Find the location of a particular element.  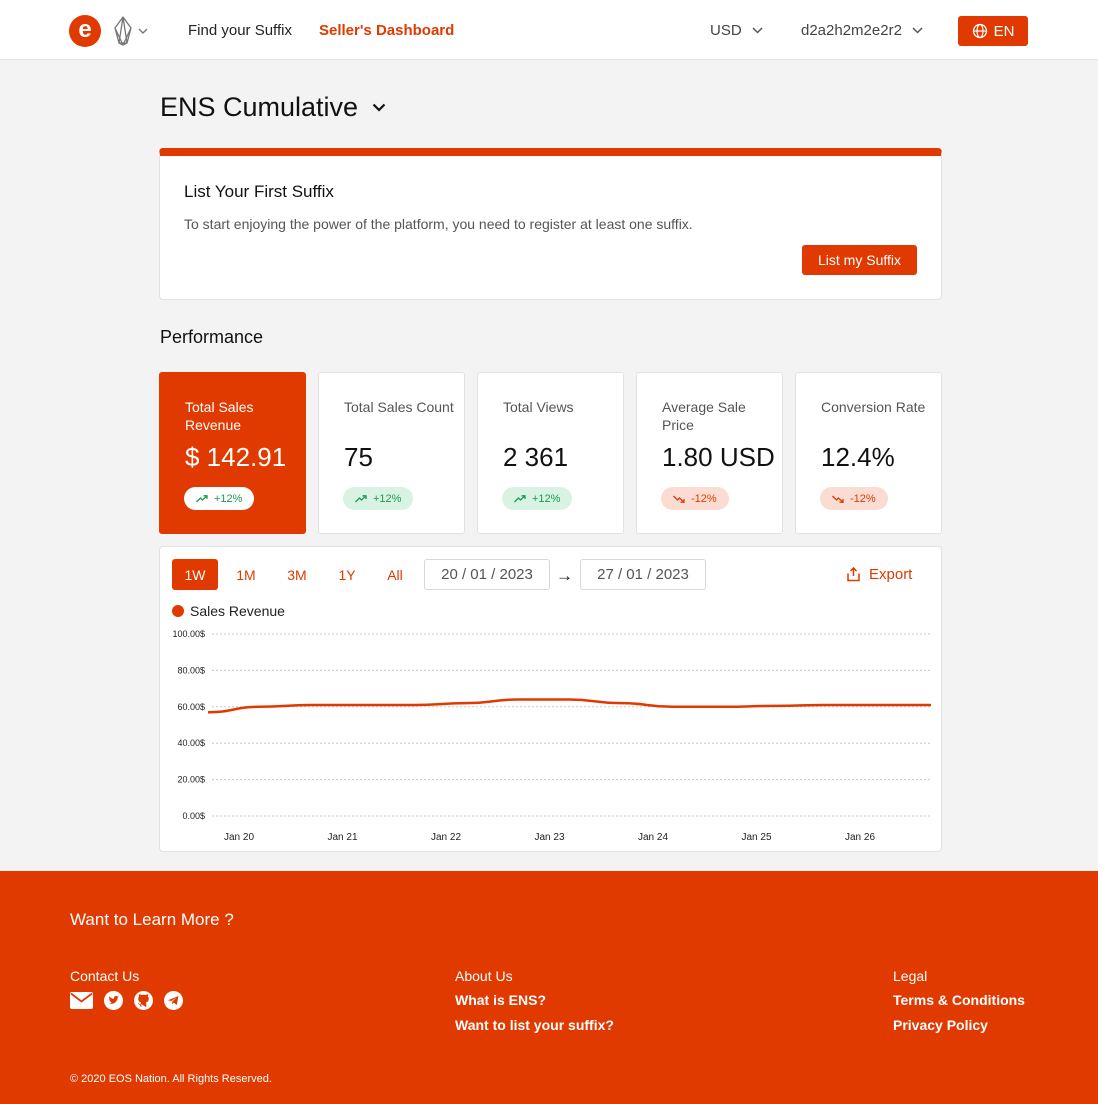

export-button: Export is located at coordinates (879, 574).